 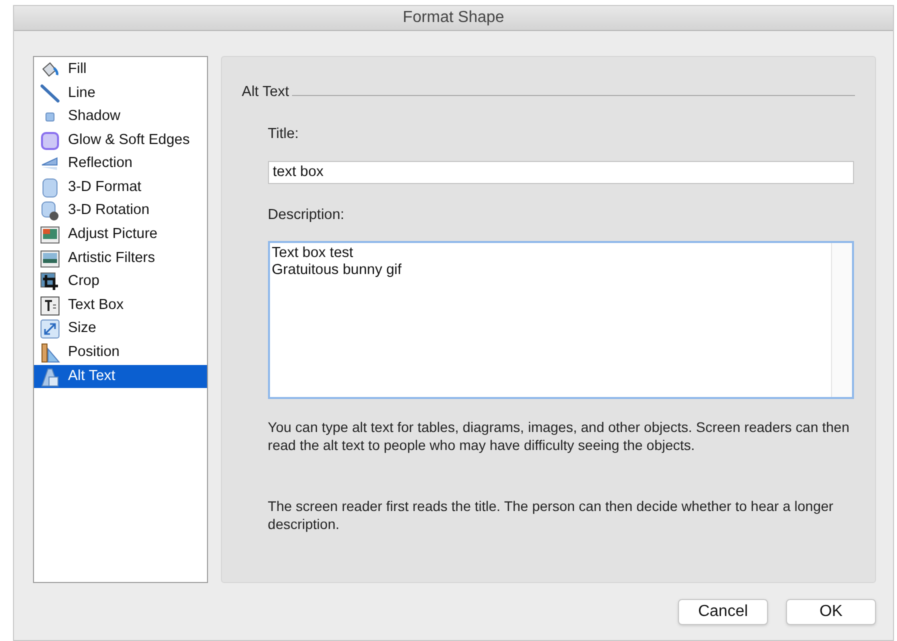 I want to click on field-label: Title:, so click(x=283, y=134).